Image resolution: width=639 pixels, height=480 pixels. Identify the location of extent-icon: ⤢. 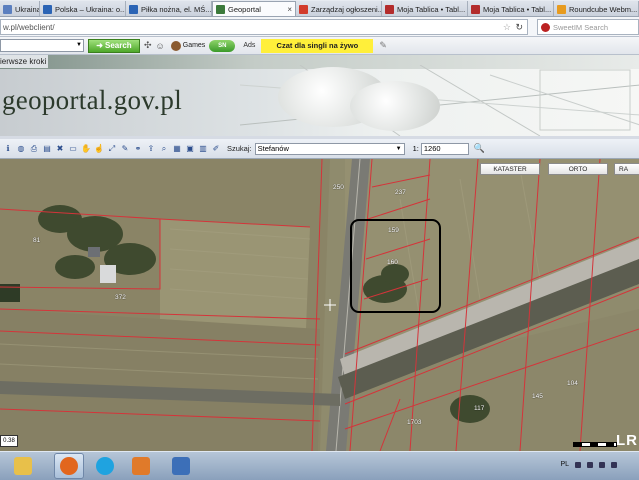
(112, 149).